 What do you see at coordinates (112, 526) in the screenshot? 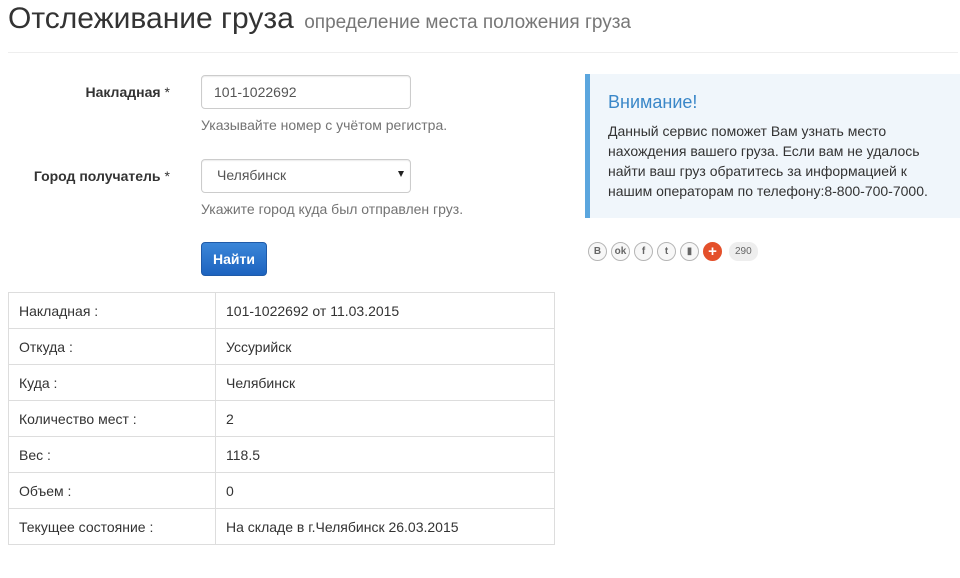
I see `table-cell-key: Текущее состояние :` at bounding box center [112, 526].